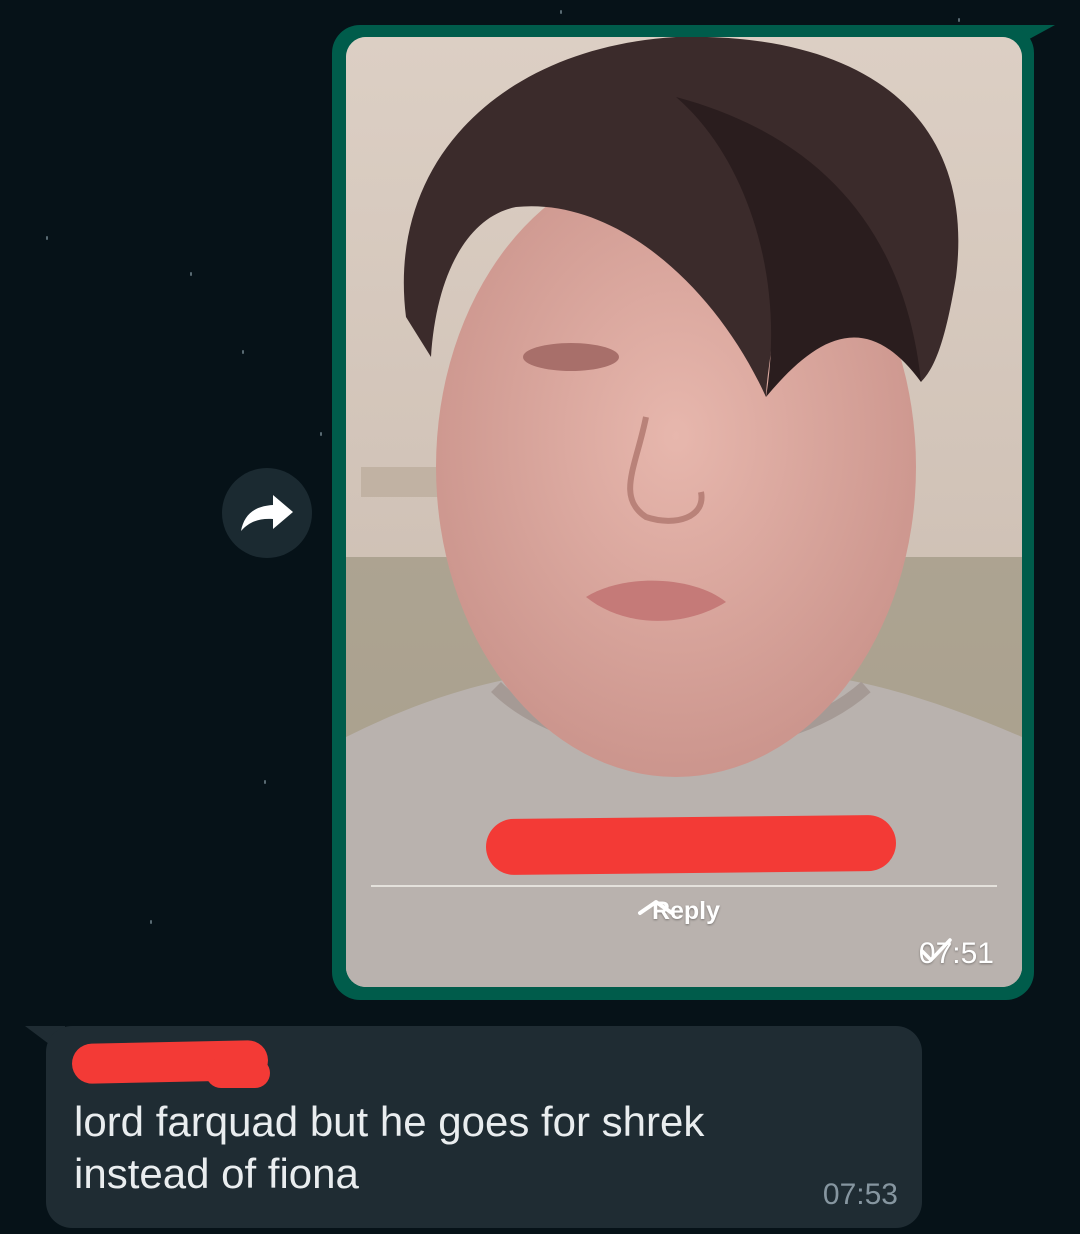 This screenshot has width=1080, height=1234. Describe the element at coordinates (684, 886) in the screenshot. I see `reply-divider` at that location.